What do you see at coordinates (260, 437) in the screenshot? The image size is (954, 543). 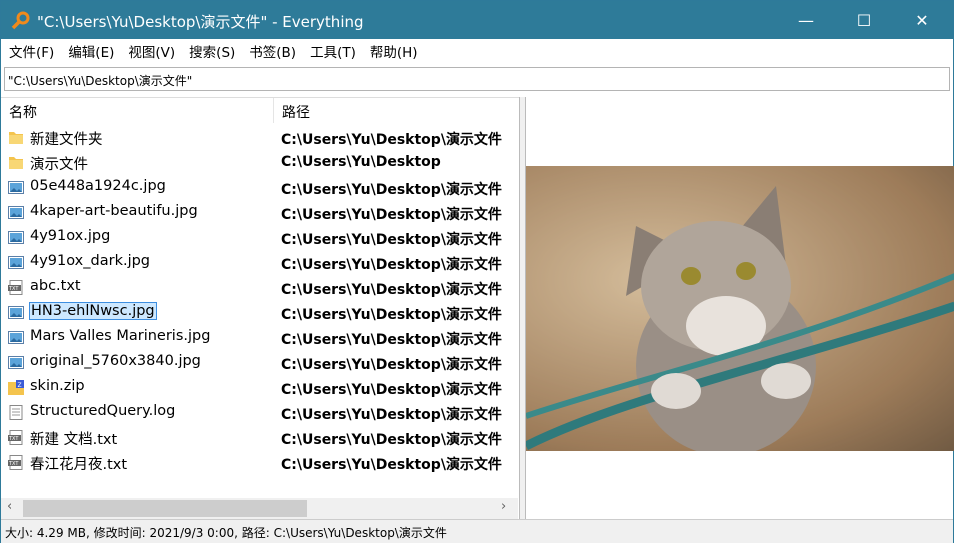 I see `file-row: TXT 新建 文档.txt C:\Users\Yu\Desktop\演示文件` at bounding box center [260, 437].